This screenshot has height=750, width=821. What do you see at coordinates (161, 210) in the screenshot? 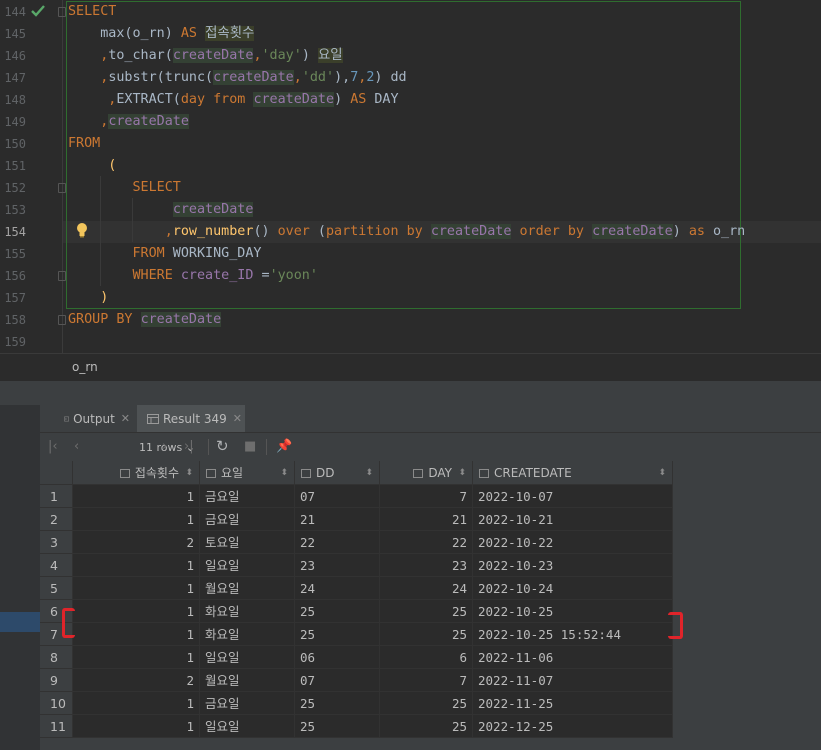
I see `code-line: createDate` at bounding box center [161, 210].